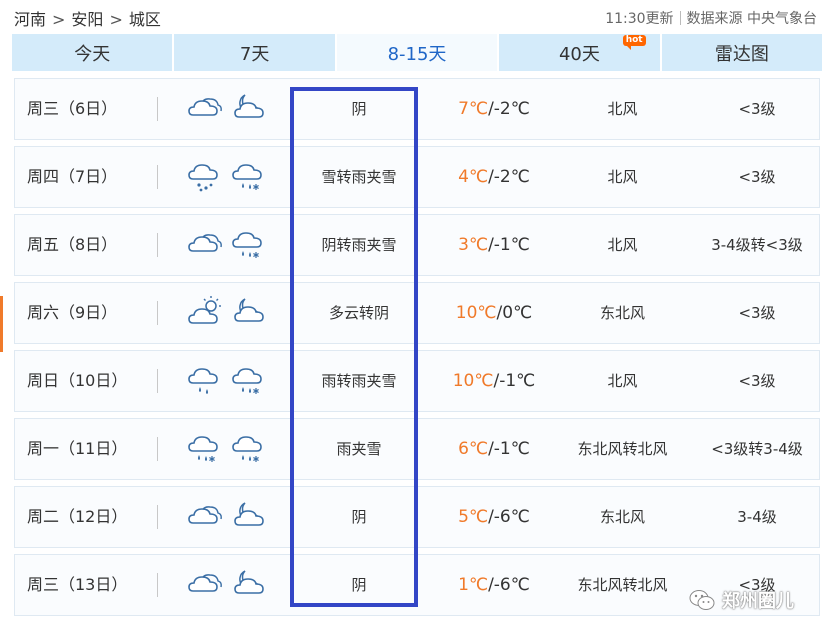  I want to click on update-info: 11:30更新 数据来源 中央气象台, so click(711, 18).